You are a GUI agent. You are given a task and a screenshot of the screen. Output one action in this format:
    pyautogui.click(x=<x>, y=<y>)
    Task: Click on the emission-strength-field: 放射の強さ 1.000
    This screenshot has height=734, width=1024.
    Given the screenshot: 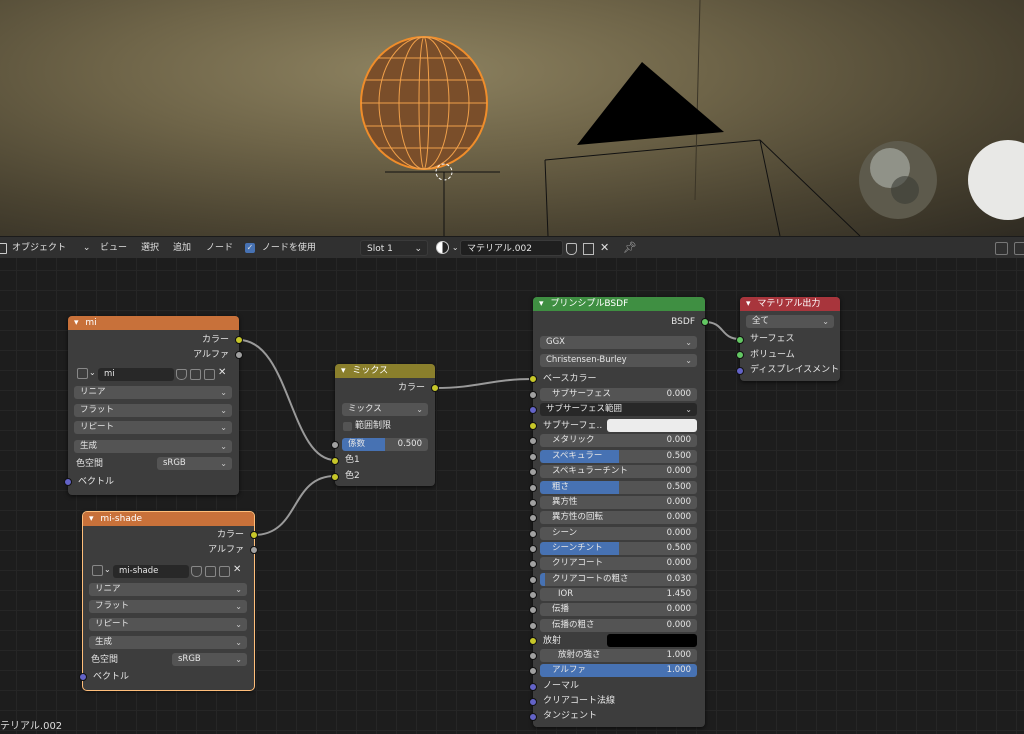 What is the action you would take?
    pyautogui.click(x=618, y=655)
    